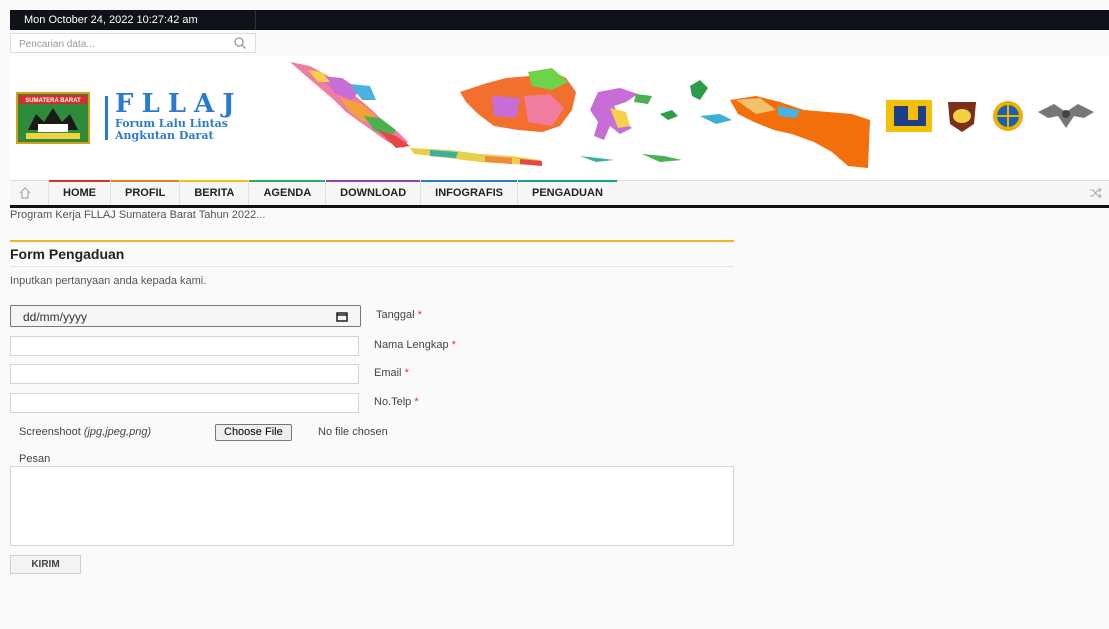 The height and width of the screenshot is (629, 1109). I want to click on date-label: Tanggal *, so click(399, 315).